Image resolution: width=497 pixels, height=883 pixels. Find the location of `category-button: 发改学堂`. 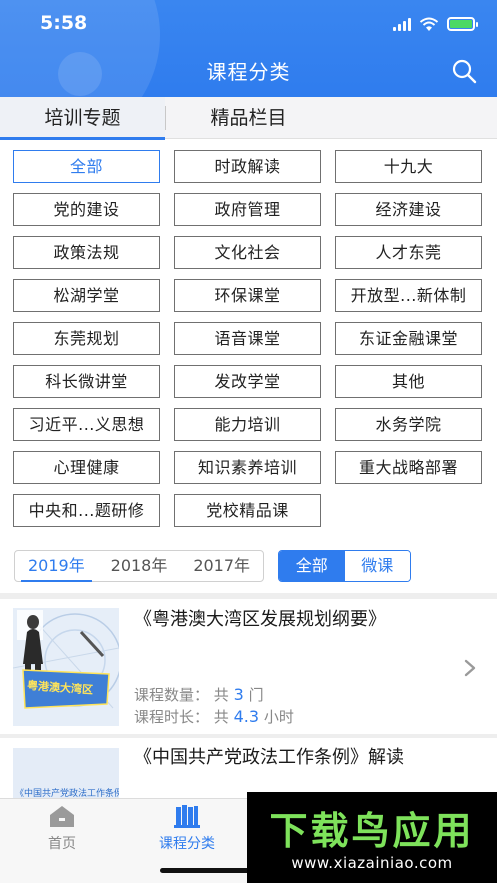

category-button: 发改学堂 is located at coordinates (247, 381).